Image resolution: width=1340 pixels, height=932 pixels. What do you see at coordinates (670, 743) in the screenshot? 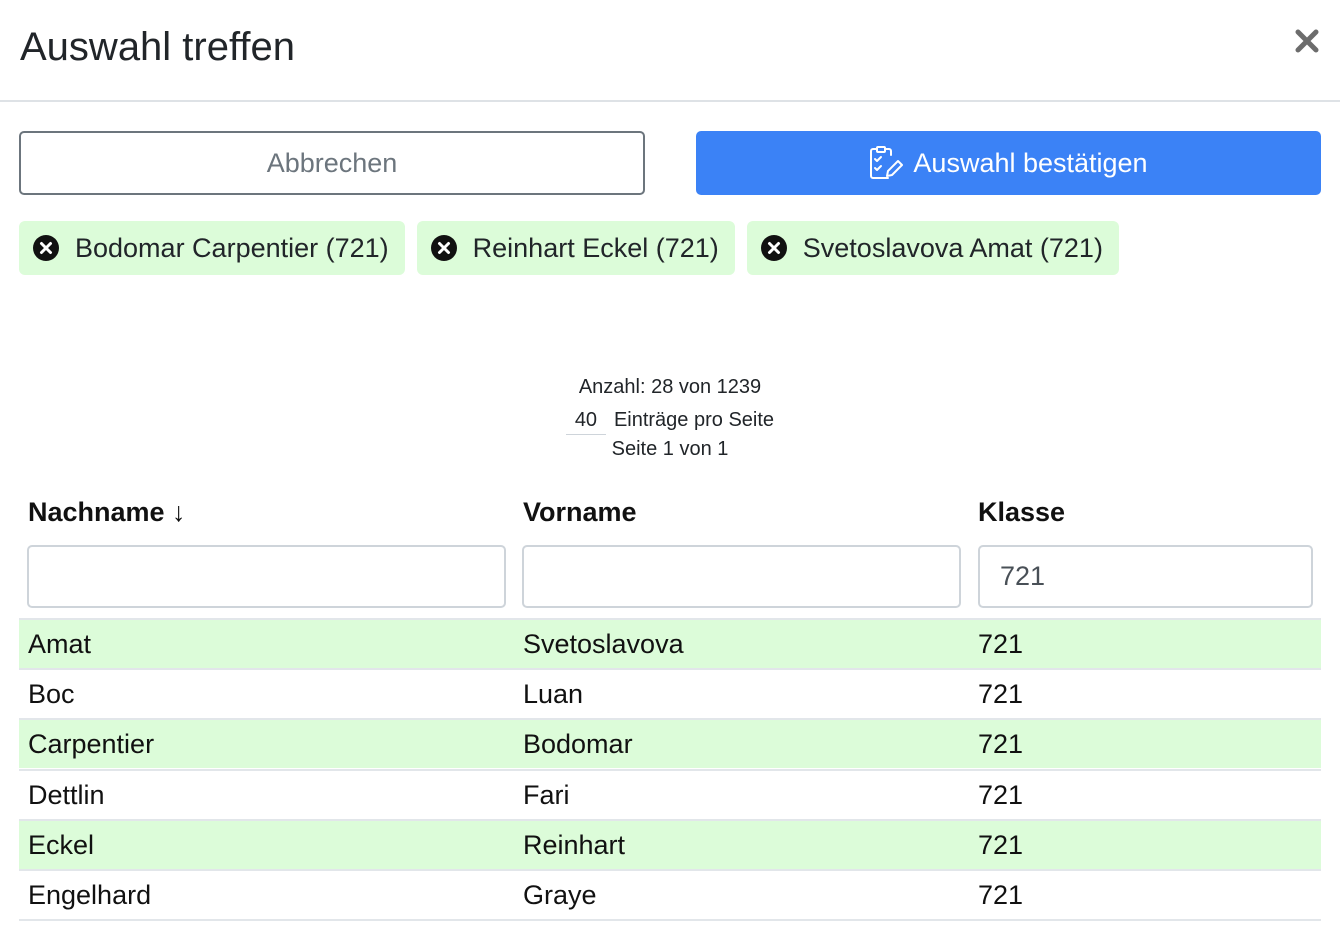
I see `table-row: Carpentier Bodomar 721` at bounding box center [670, 743].